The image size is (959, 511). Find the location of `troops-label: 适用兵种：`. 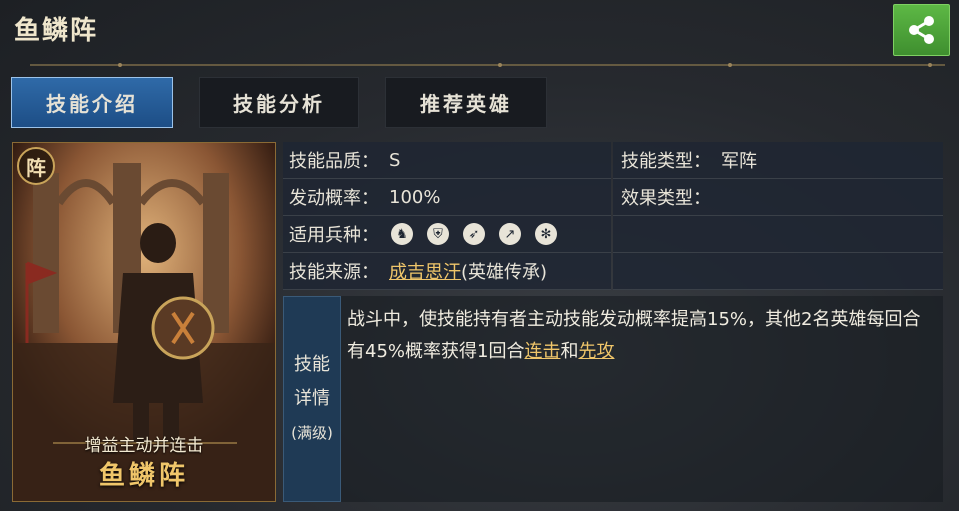

troops-label: 适用兵种： is located at coordinates (334, 235).